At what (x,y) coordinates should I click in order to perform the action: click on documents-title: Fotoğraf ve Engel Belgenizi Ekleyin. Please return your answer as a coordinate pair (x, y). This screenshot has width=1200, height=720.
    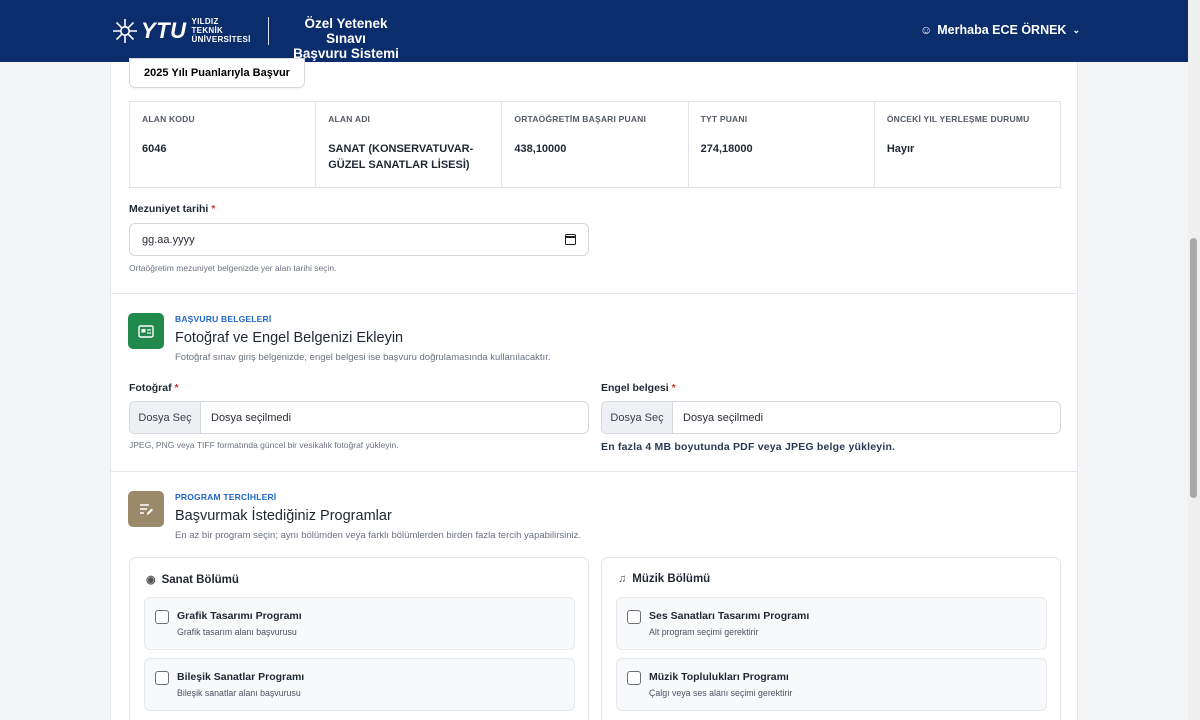
    Looking at the image, I should click on (289, 338).